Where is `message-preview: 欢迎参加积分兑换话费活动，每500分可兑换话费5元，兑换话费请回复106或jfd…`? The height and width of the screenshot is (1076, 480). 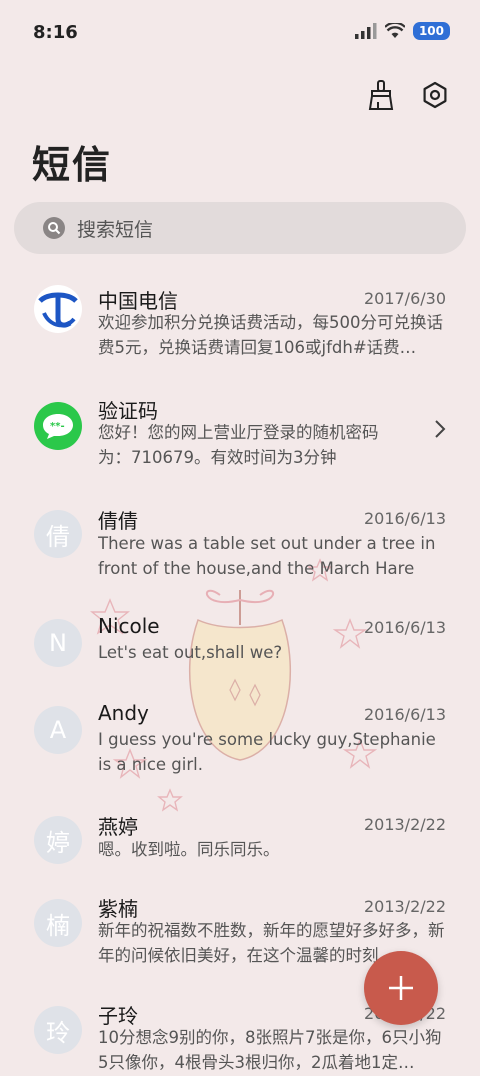
message-preview: 欢迎参加积分兑换话费活动，每500分可兑换话费5元，兑换话费请回复106或jfd… is located at coordinates (270, 335).